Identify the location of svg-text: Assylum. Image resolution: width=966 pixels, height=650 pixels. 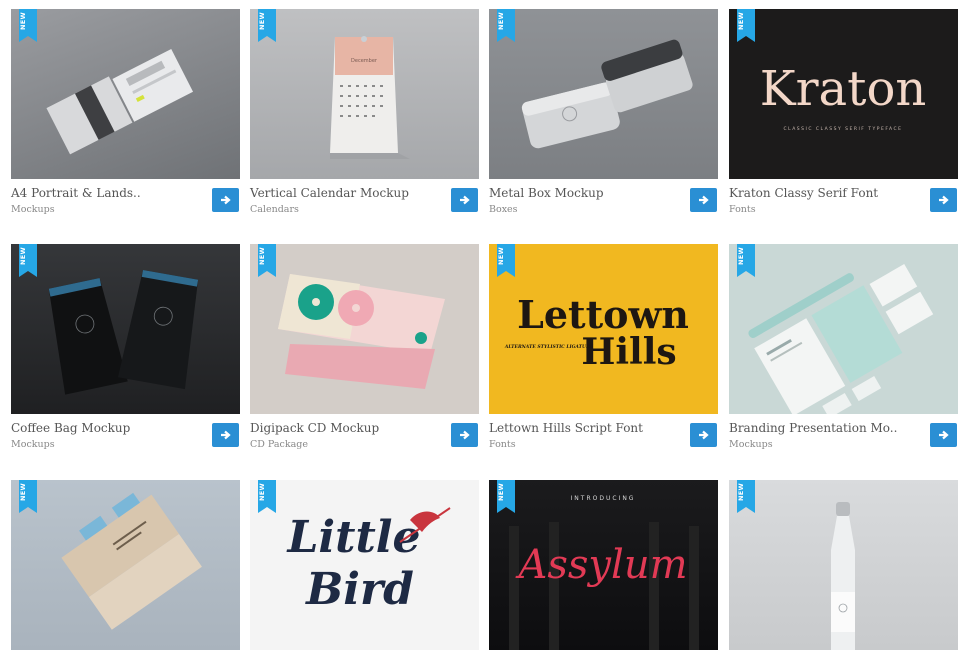
(600, 565).